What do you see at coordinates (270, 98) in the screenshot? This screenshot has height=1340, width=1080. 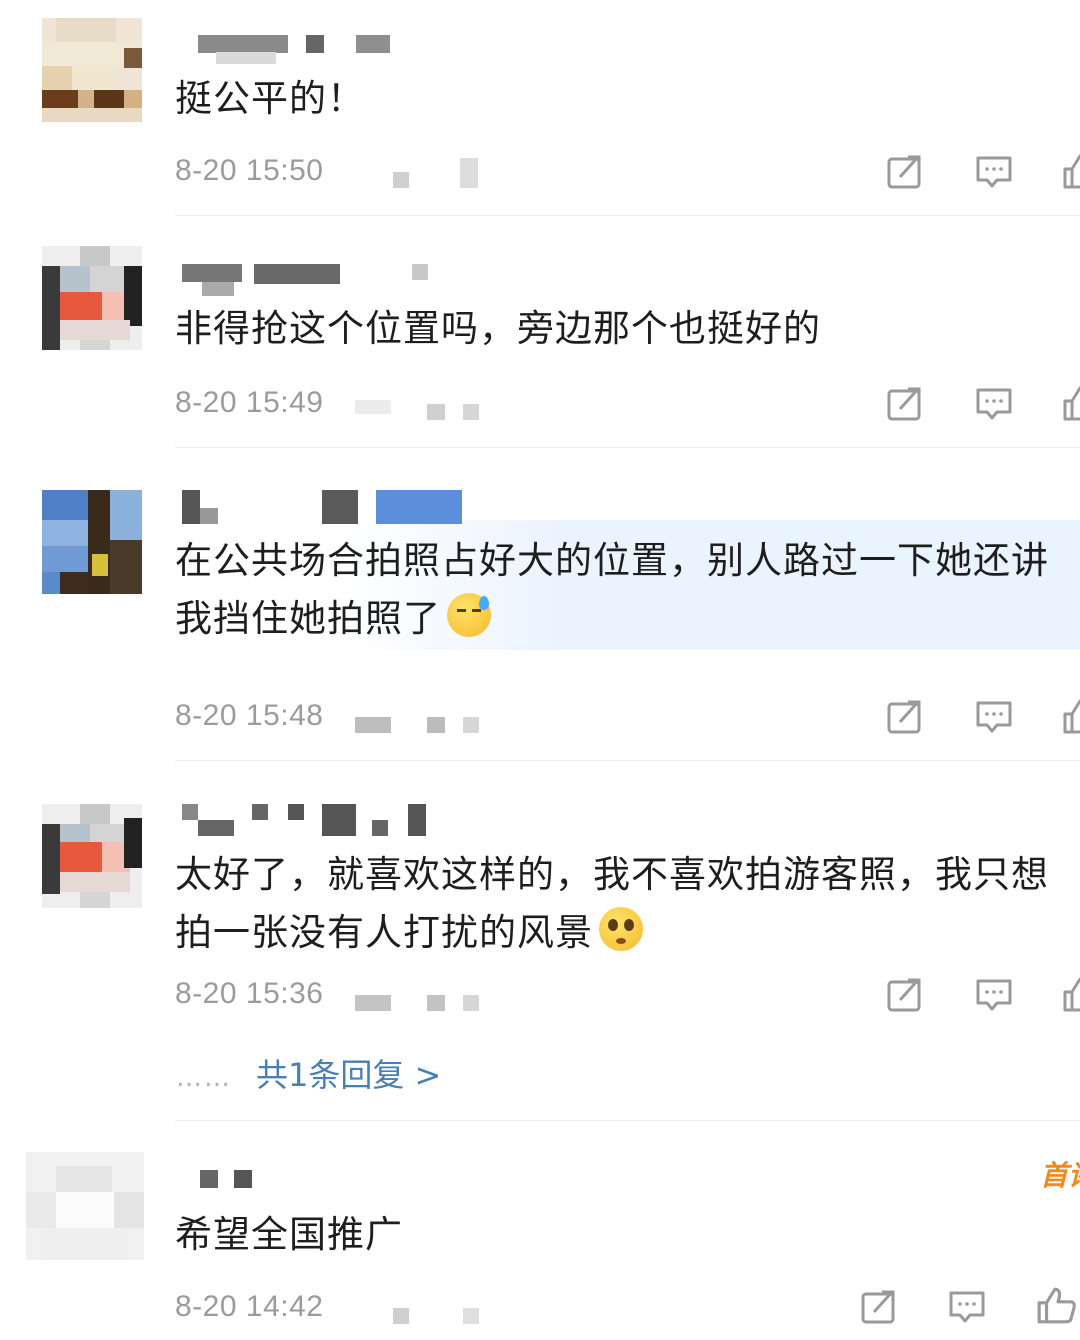 I see `comment-text: 挺公平的！` at bounding box center [270, 98].